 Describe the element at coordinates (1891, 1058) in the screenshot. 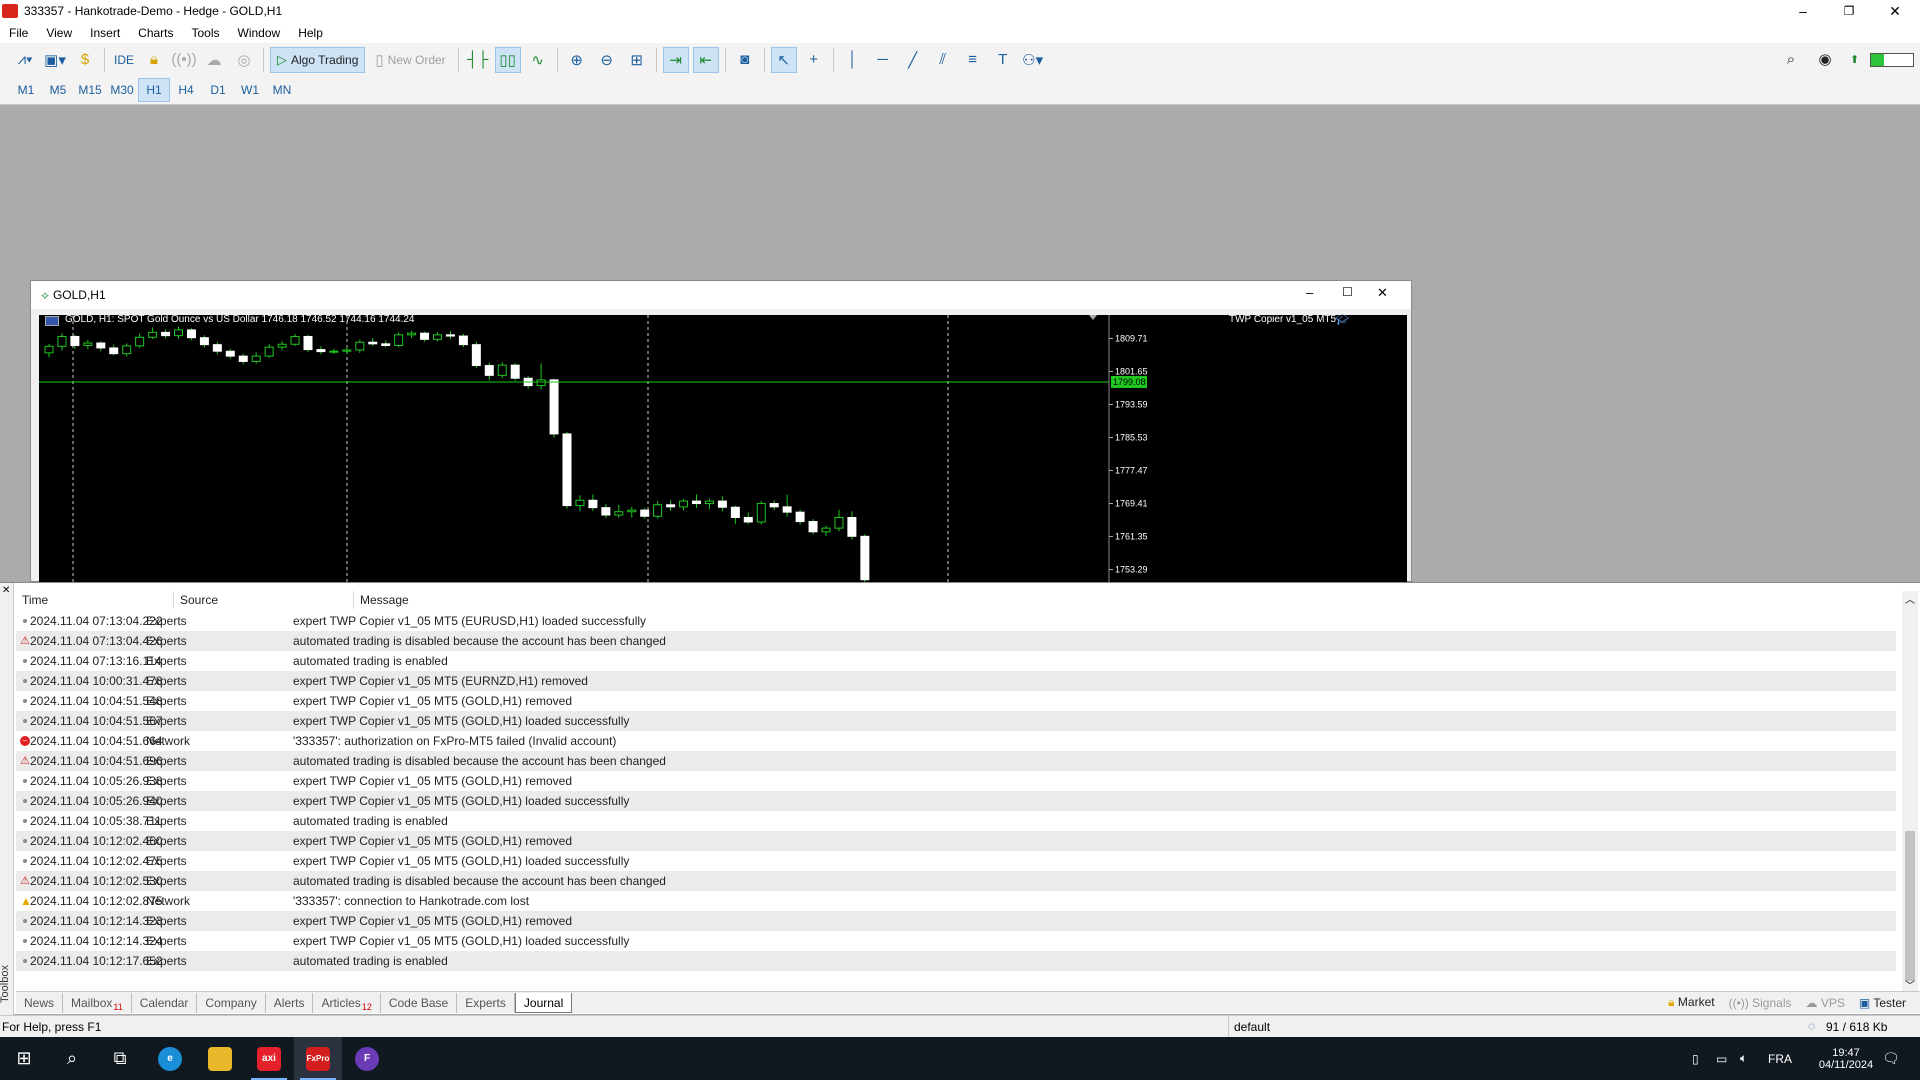

I see `notification-icon: 🗨︎` at that location.